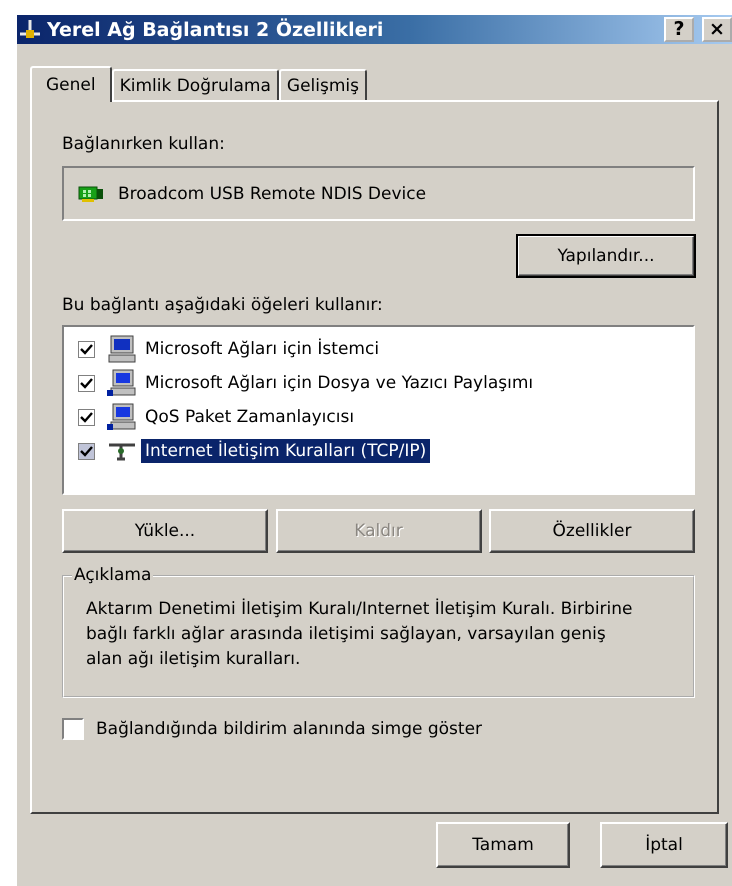 The width and height of the screenshot is (732, 886). I want to click on network-icon, so click(30, 30).